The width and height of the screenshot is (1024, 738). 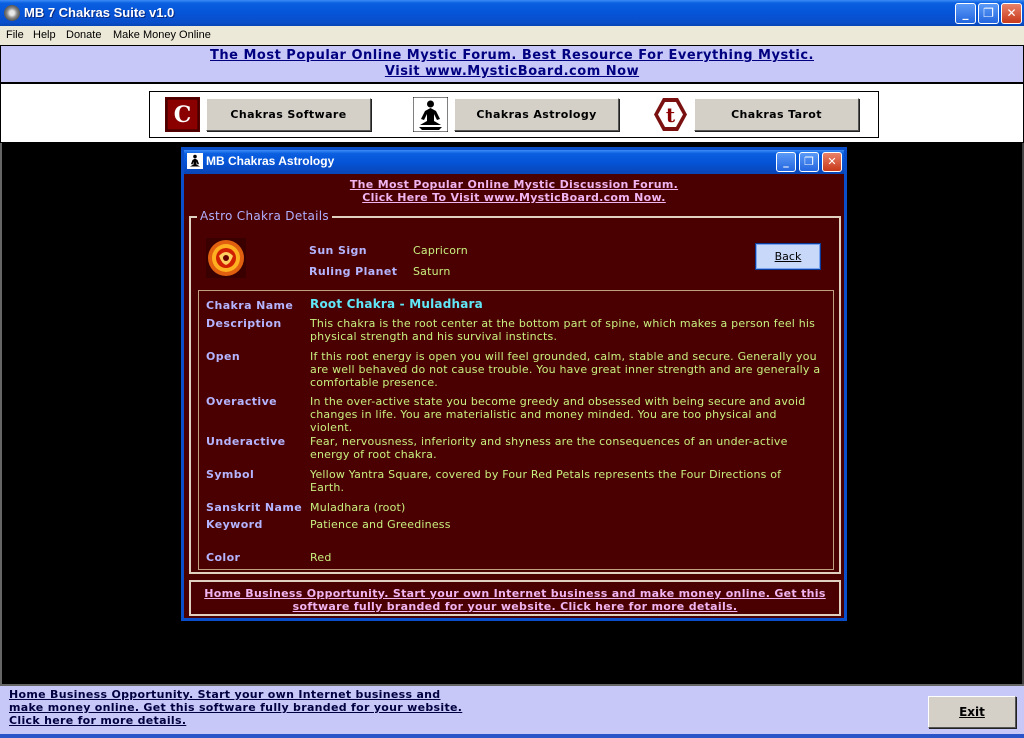 What do you see at coordinates (244, 323) in the screenshot?
I see `description-label: Description` at bounding box center [244, 323].